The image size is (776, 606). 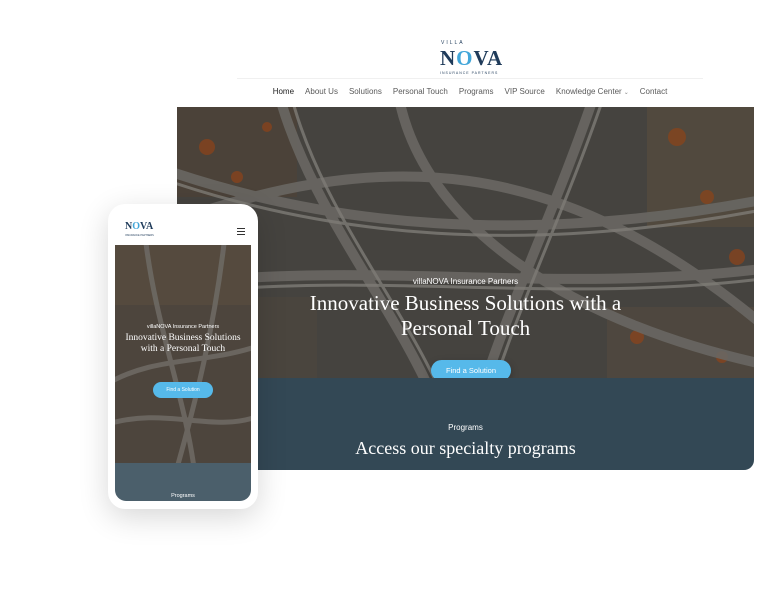 What do you see at coordinates (654, 91) in the screenshot?
I see `nav-item-contact: Contact` at bounding box center [654, 91].